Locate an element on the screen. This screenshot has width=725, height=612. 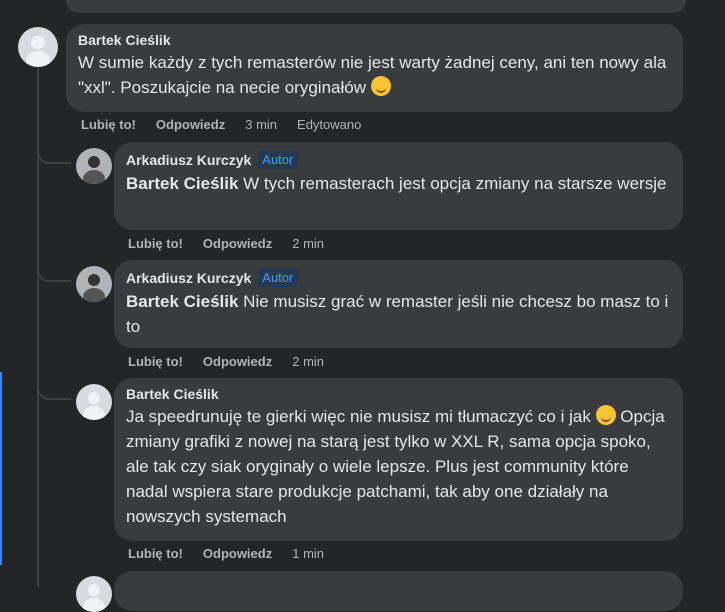
comment-author: Bartek Cieślik is located at coordinates (374, 40).